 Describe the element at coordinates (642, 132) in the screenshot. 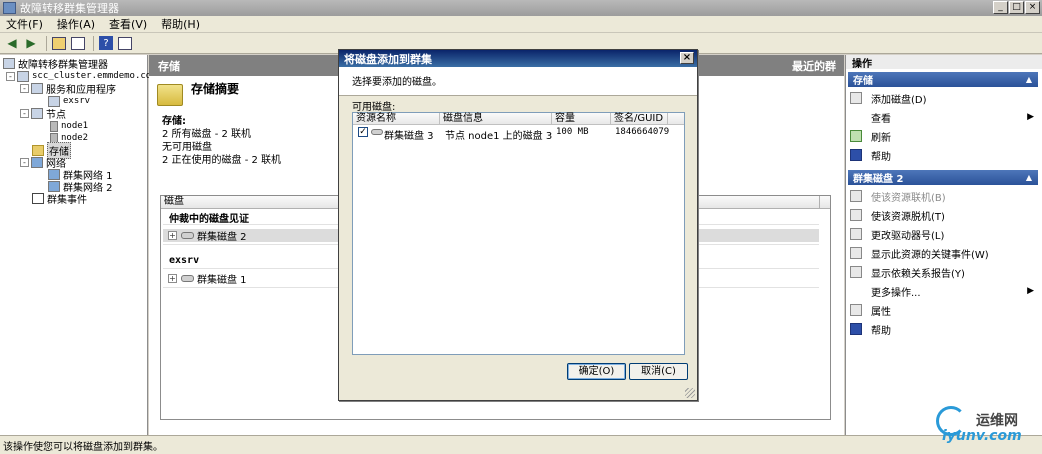

I see `cell-signature: 1846664079` at that location.